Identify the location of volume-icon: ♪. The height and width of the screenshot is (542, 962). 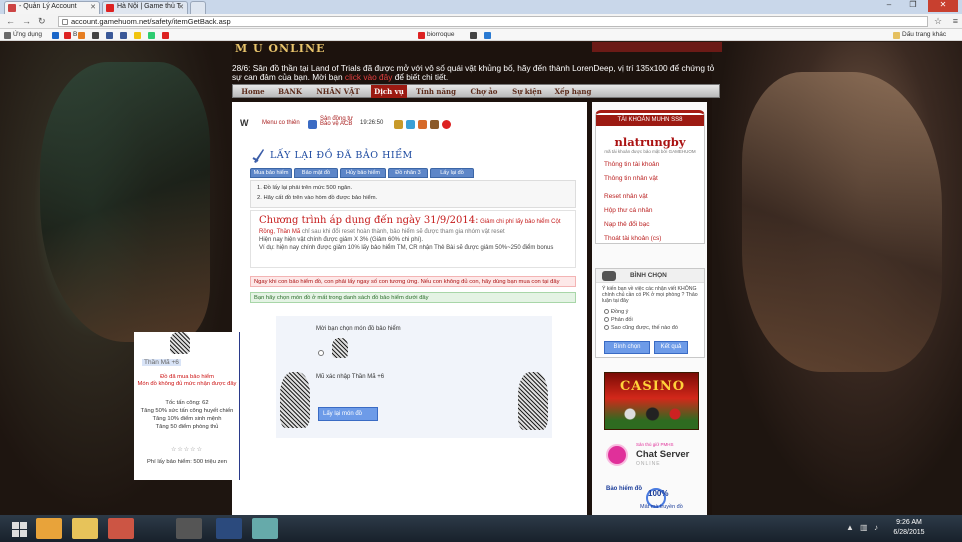
(876, 527).